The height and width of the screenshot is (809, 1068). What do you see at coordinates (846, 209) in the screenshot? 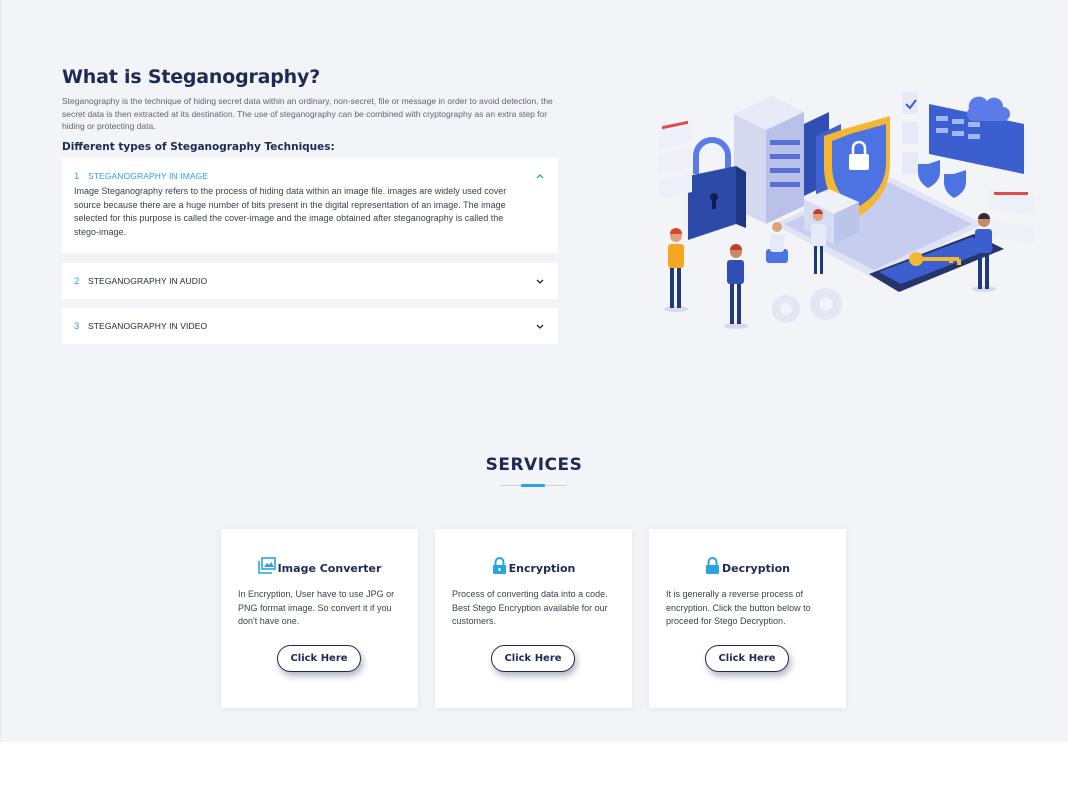
I see `security-illustration` at bounding box center [846, 209].